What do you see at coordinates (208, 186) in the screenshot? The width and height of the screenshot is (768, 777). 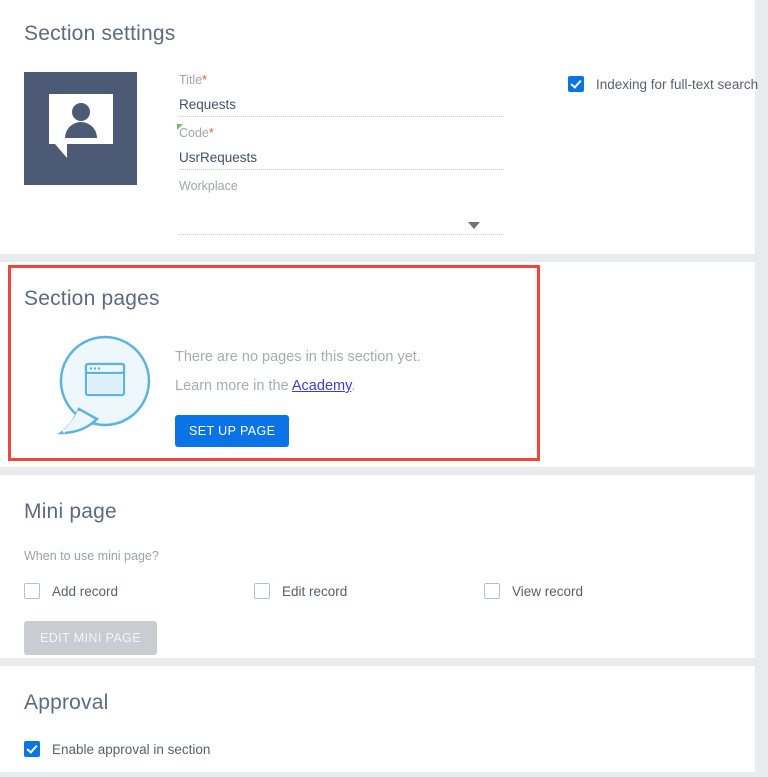 I see `field-workplace-label: Workplace` at bounding box center [208, 186].